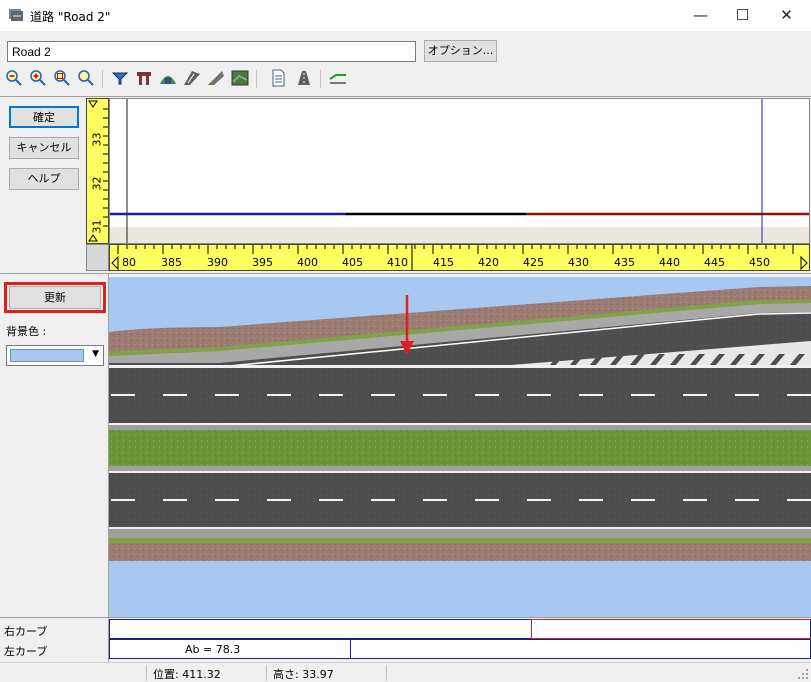 The image size is (811, 682). I want to click on right-curve-row, so click(460, 629).